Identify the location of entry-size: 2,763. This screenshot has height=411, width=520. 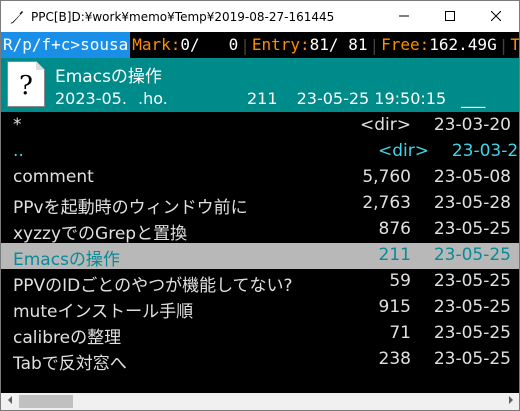
(386, 203).